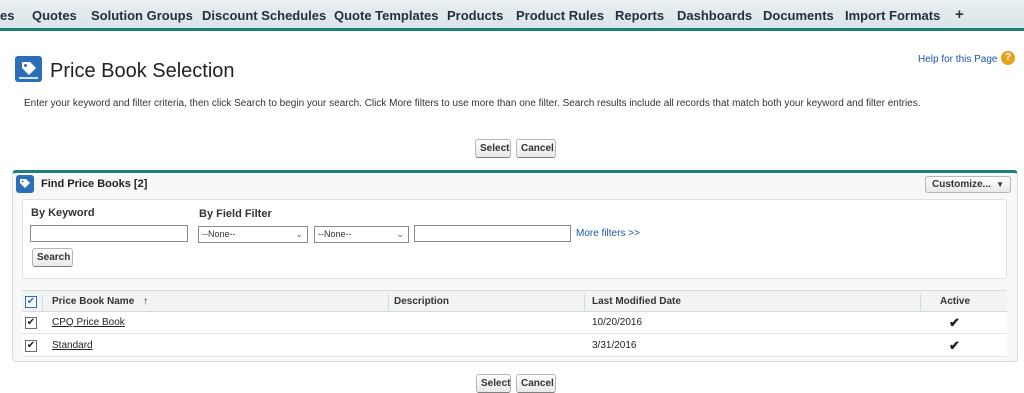  I want to click on filter-operator-select: --None-- ⌄, so click(361, 234).